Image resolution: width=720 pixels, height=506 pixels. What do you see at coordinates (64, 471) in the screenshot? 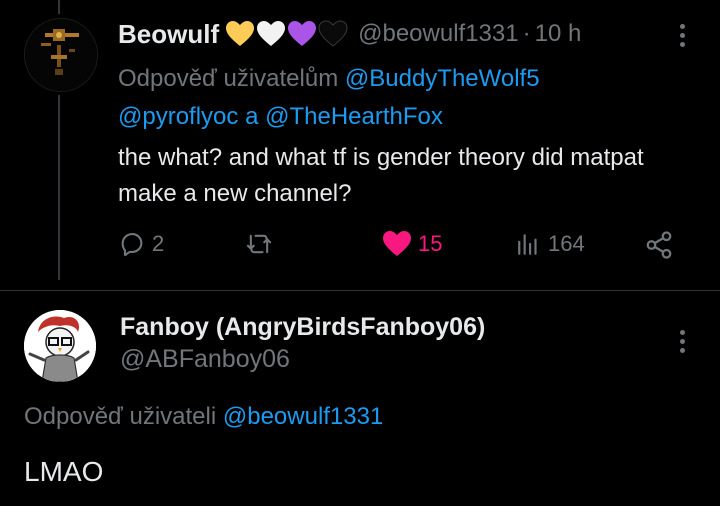
I see `tweet-text-fanboy: LMAO` at bounding box center [64, 471].